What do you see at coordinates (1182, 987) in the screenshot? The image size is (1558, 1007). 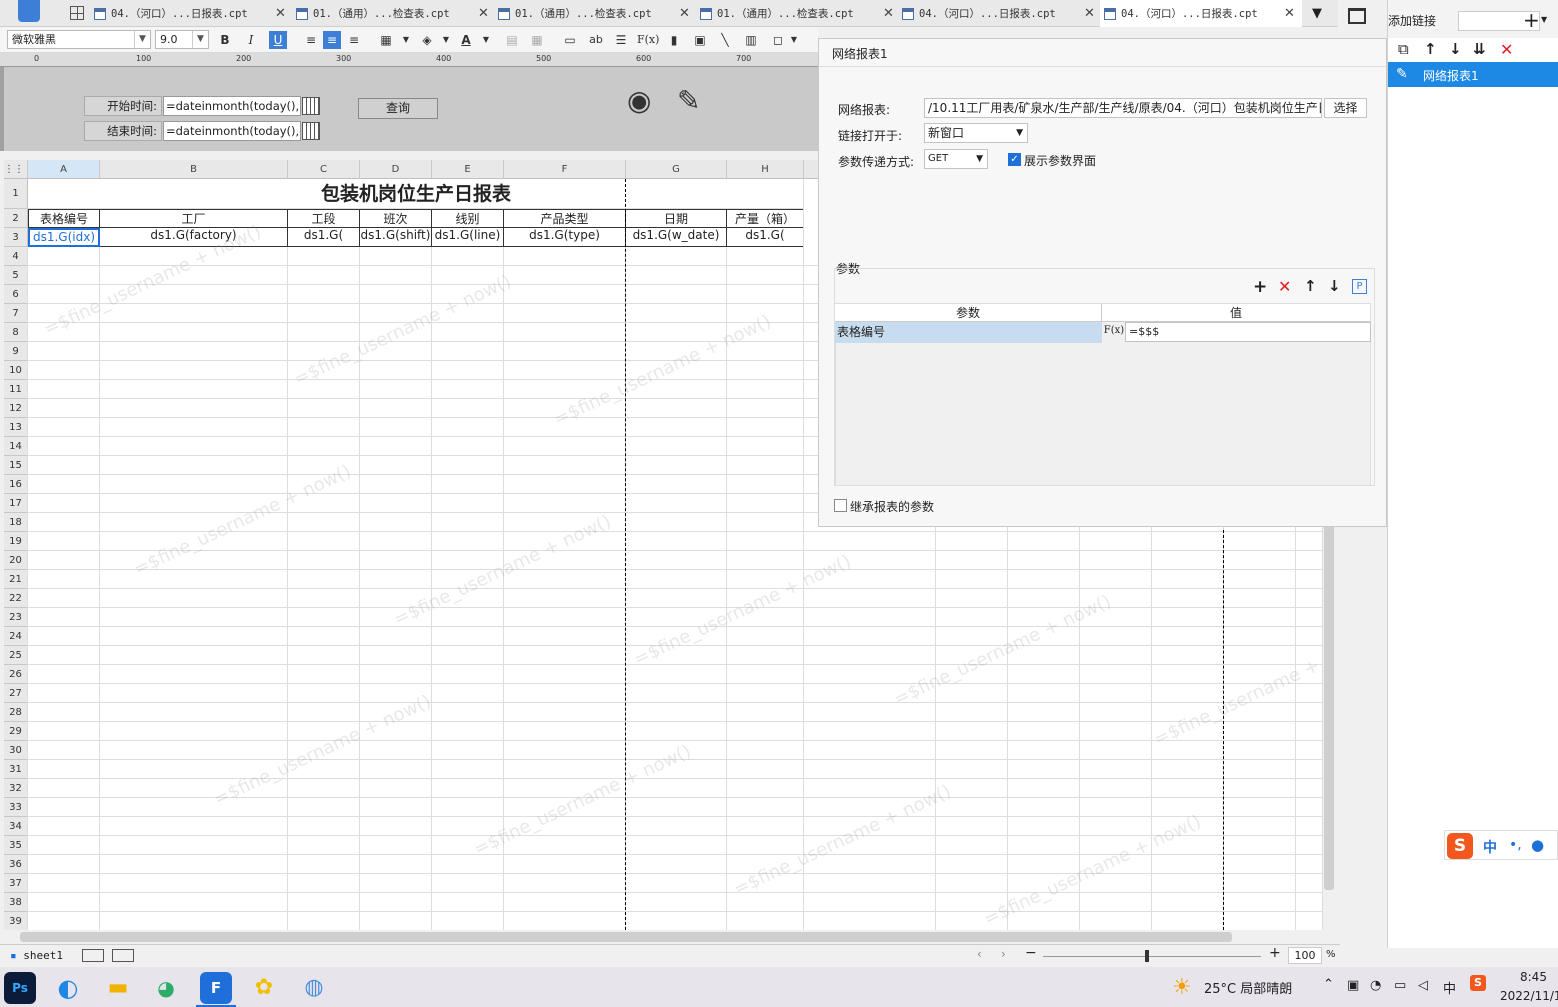 I see `weather-icon: ☀` at bounding box center [1182, 987].